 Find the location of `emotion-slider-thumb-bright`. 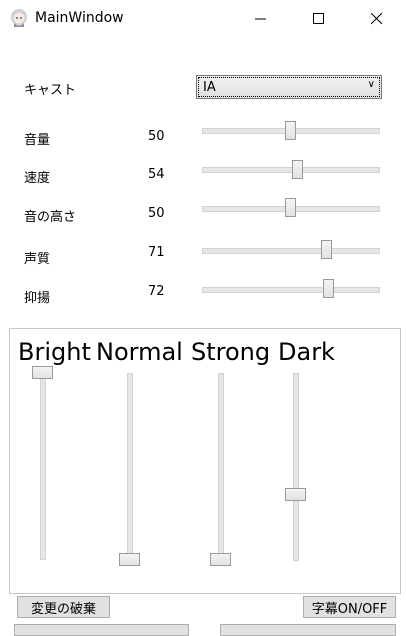

emotion-slider-thumb-bright is located at coordinates (42, 372).